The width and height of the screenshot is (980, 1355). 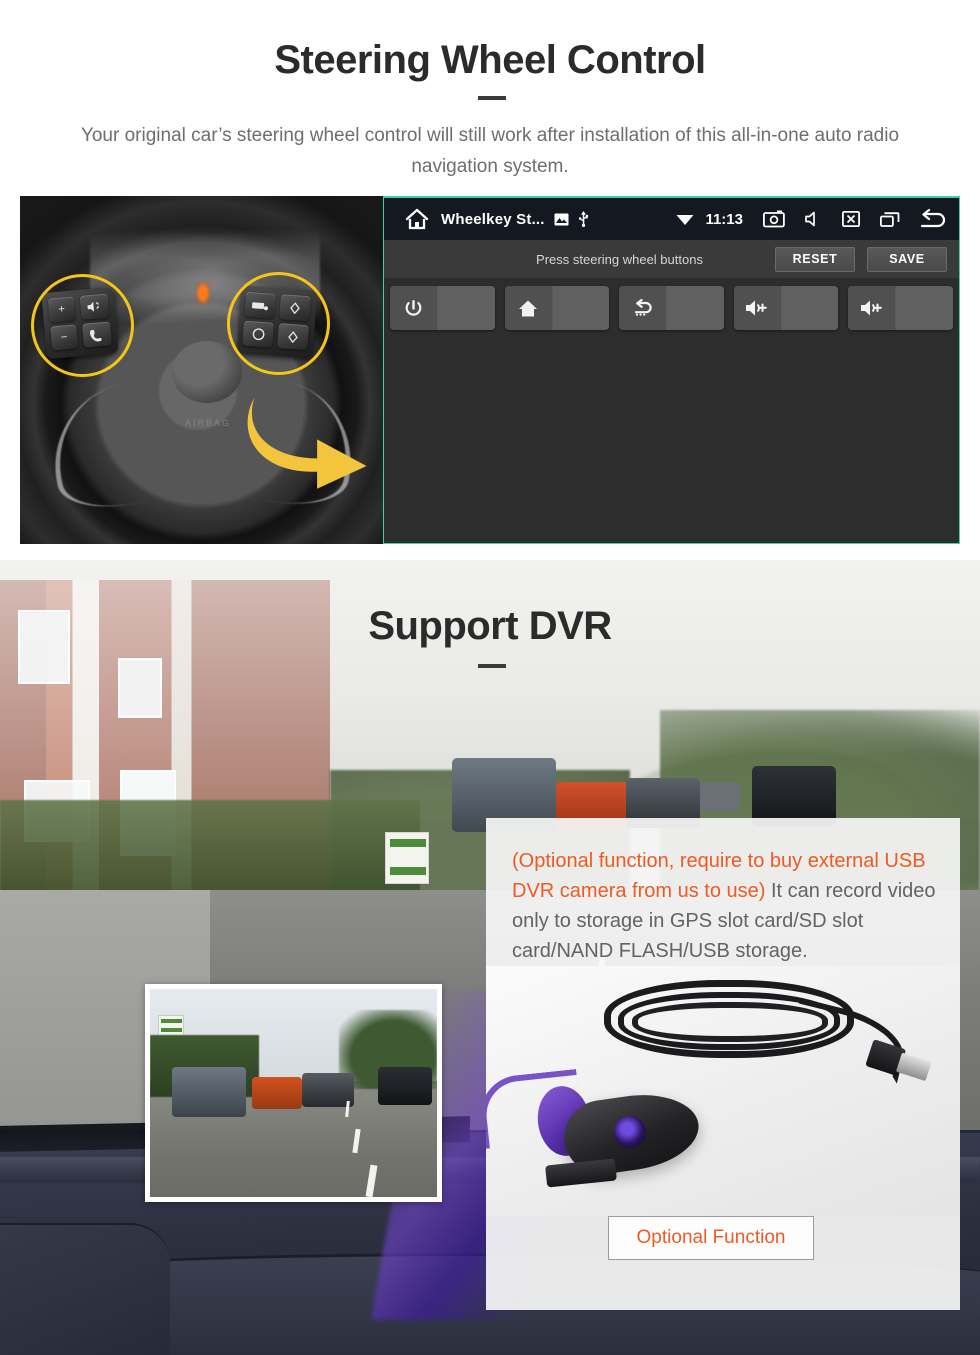 What do you see at coordinates (492, 98) in the screenshot?
I see `title-divider` at bounding box center [492, 98].